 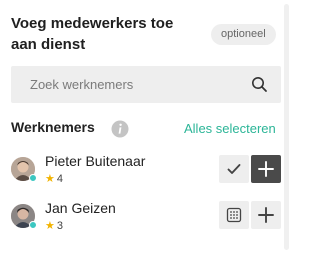 I want to click on search-box, so click(x=146, y=84).